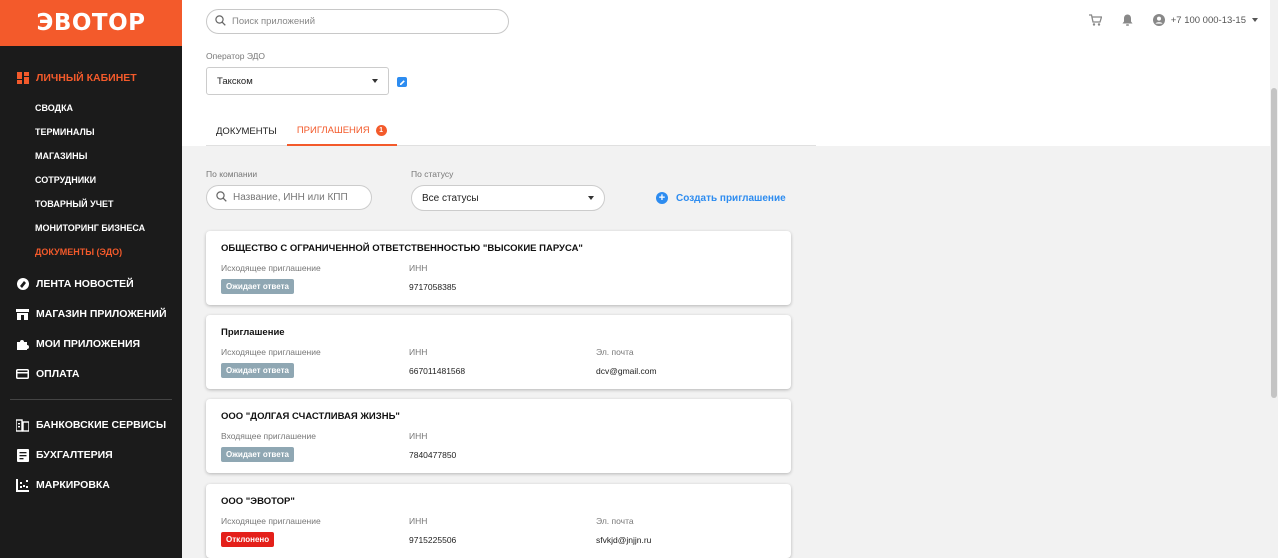  I want to click on card-icon, so click(22, 374).